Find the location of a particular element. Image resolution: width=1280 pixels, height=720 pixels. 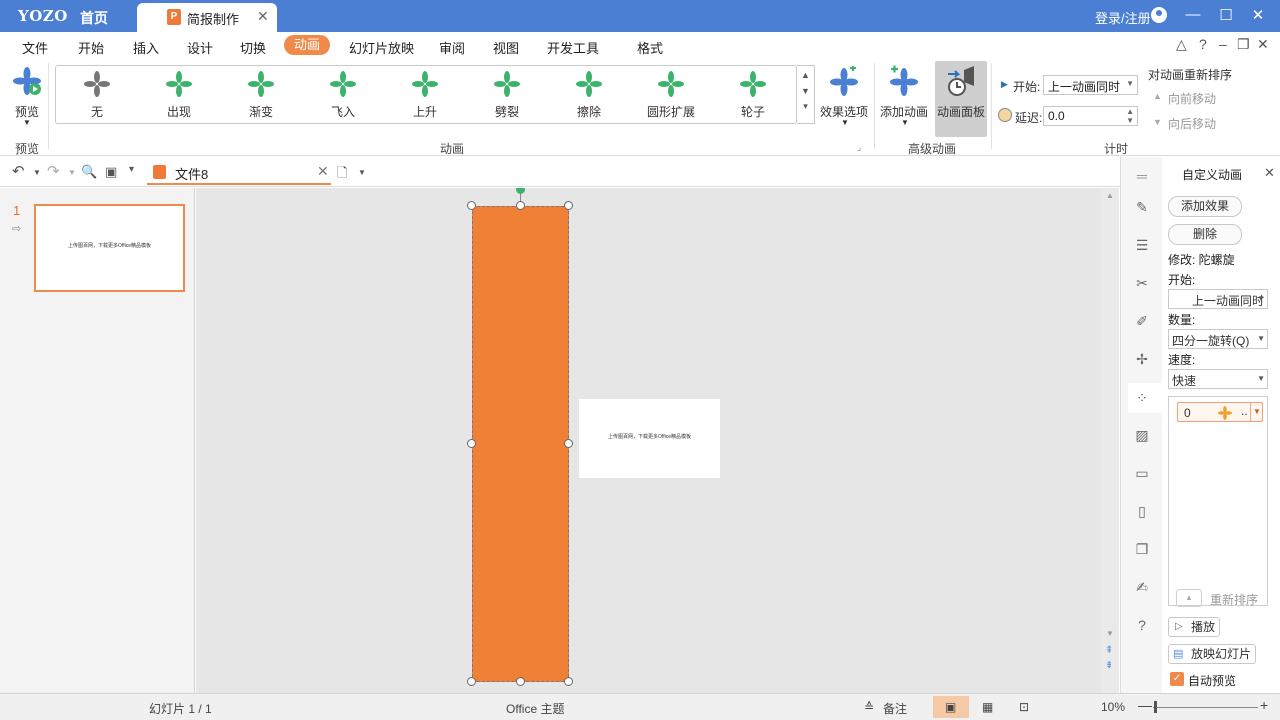

prev-slide-icon: ⇞ is located at coordinates (1109, 650).